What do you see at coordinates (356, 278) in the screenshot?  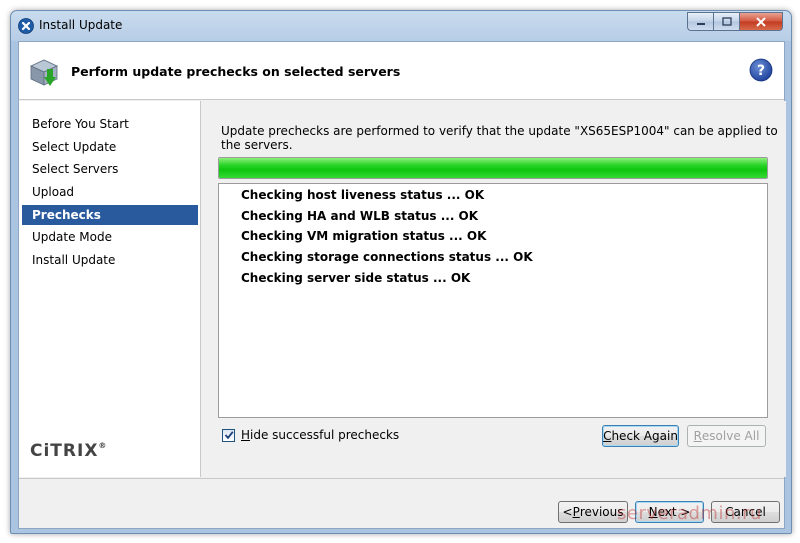 I see `result-line: Checking server side status ... OK` at bounding box center [356, 278].